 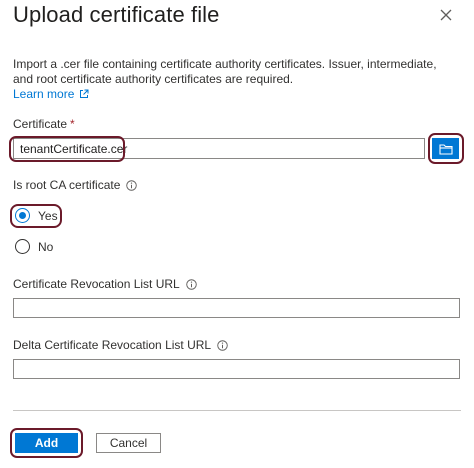 What do you see at coordinates (22, 246) in the screenshot?
I see `radio-no-indicator` at bounding box center [22, 246].